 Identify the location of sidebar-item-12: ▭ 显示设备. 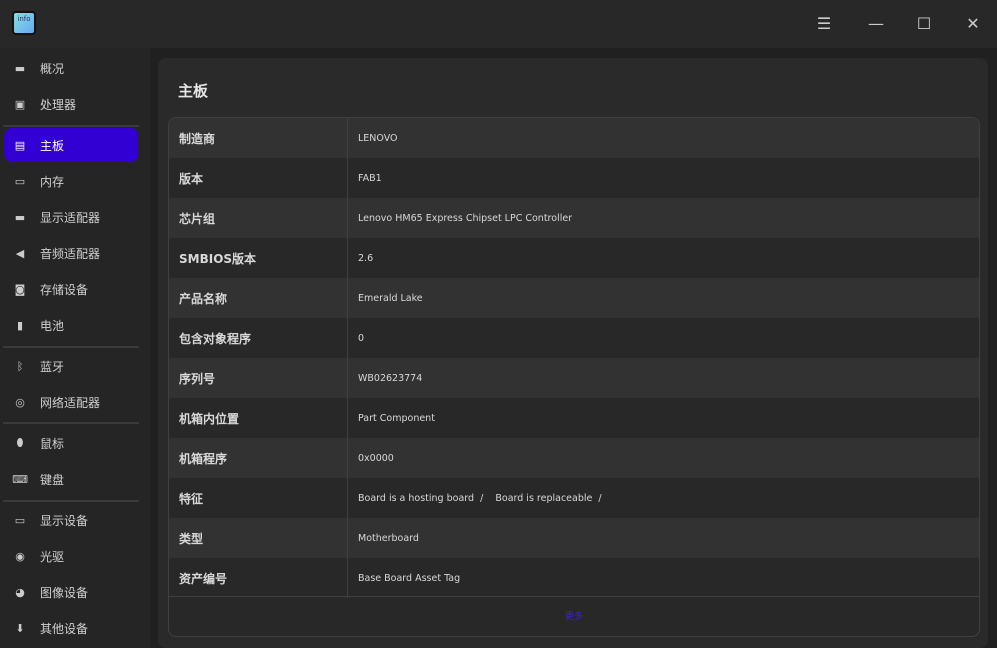
(71, 520).